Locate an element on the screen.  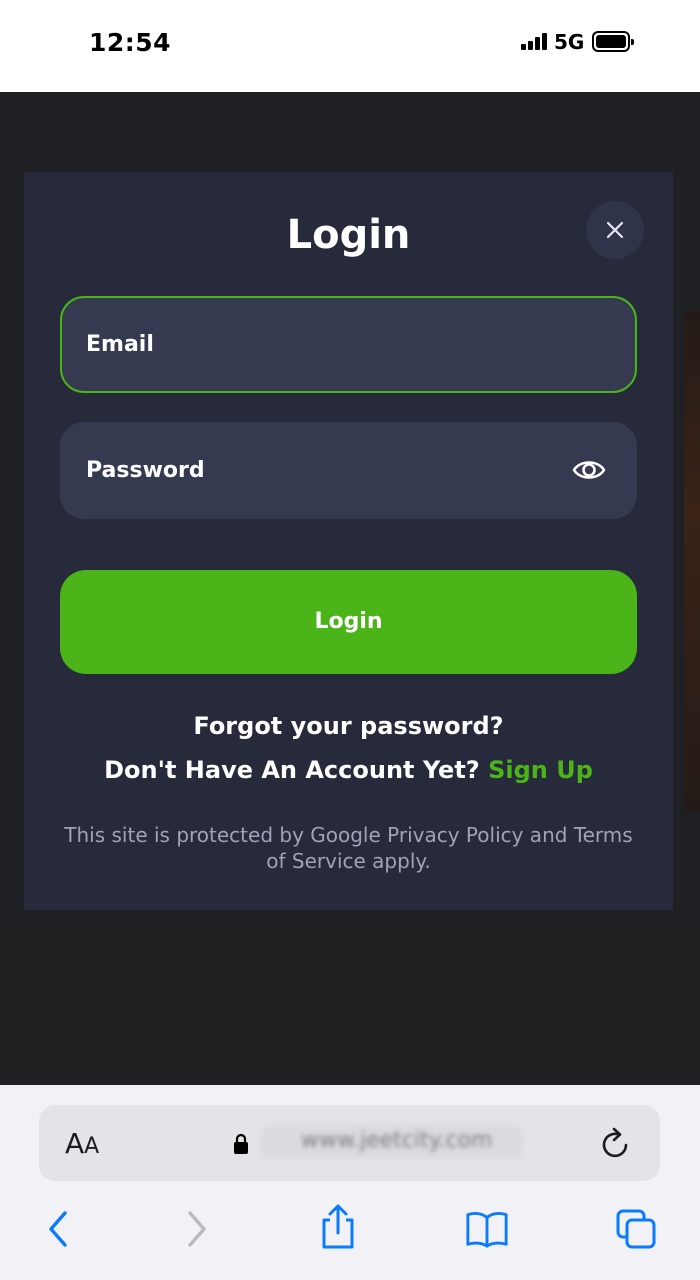
tabs-icon is located at coordinates (636, 1229).